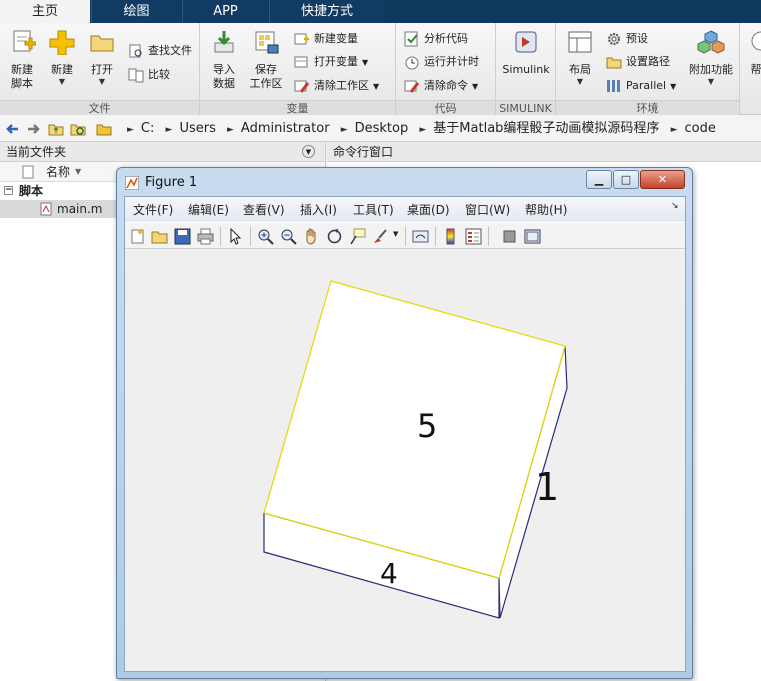  I want to click on brush-dropdown-icon: ▼, so click(395, 234).